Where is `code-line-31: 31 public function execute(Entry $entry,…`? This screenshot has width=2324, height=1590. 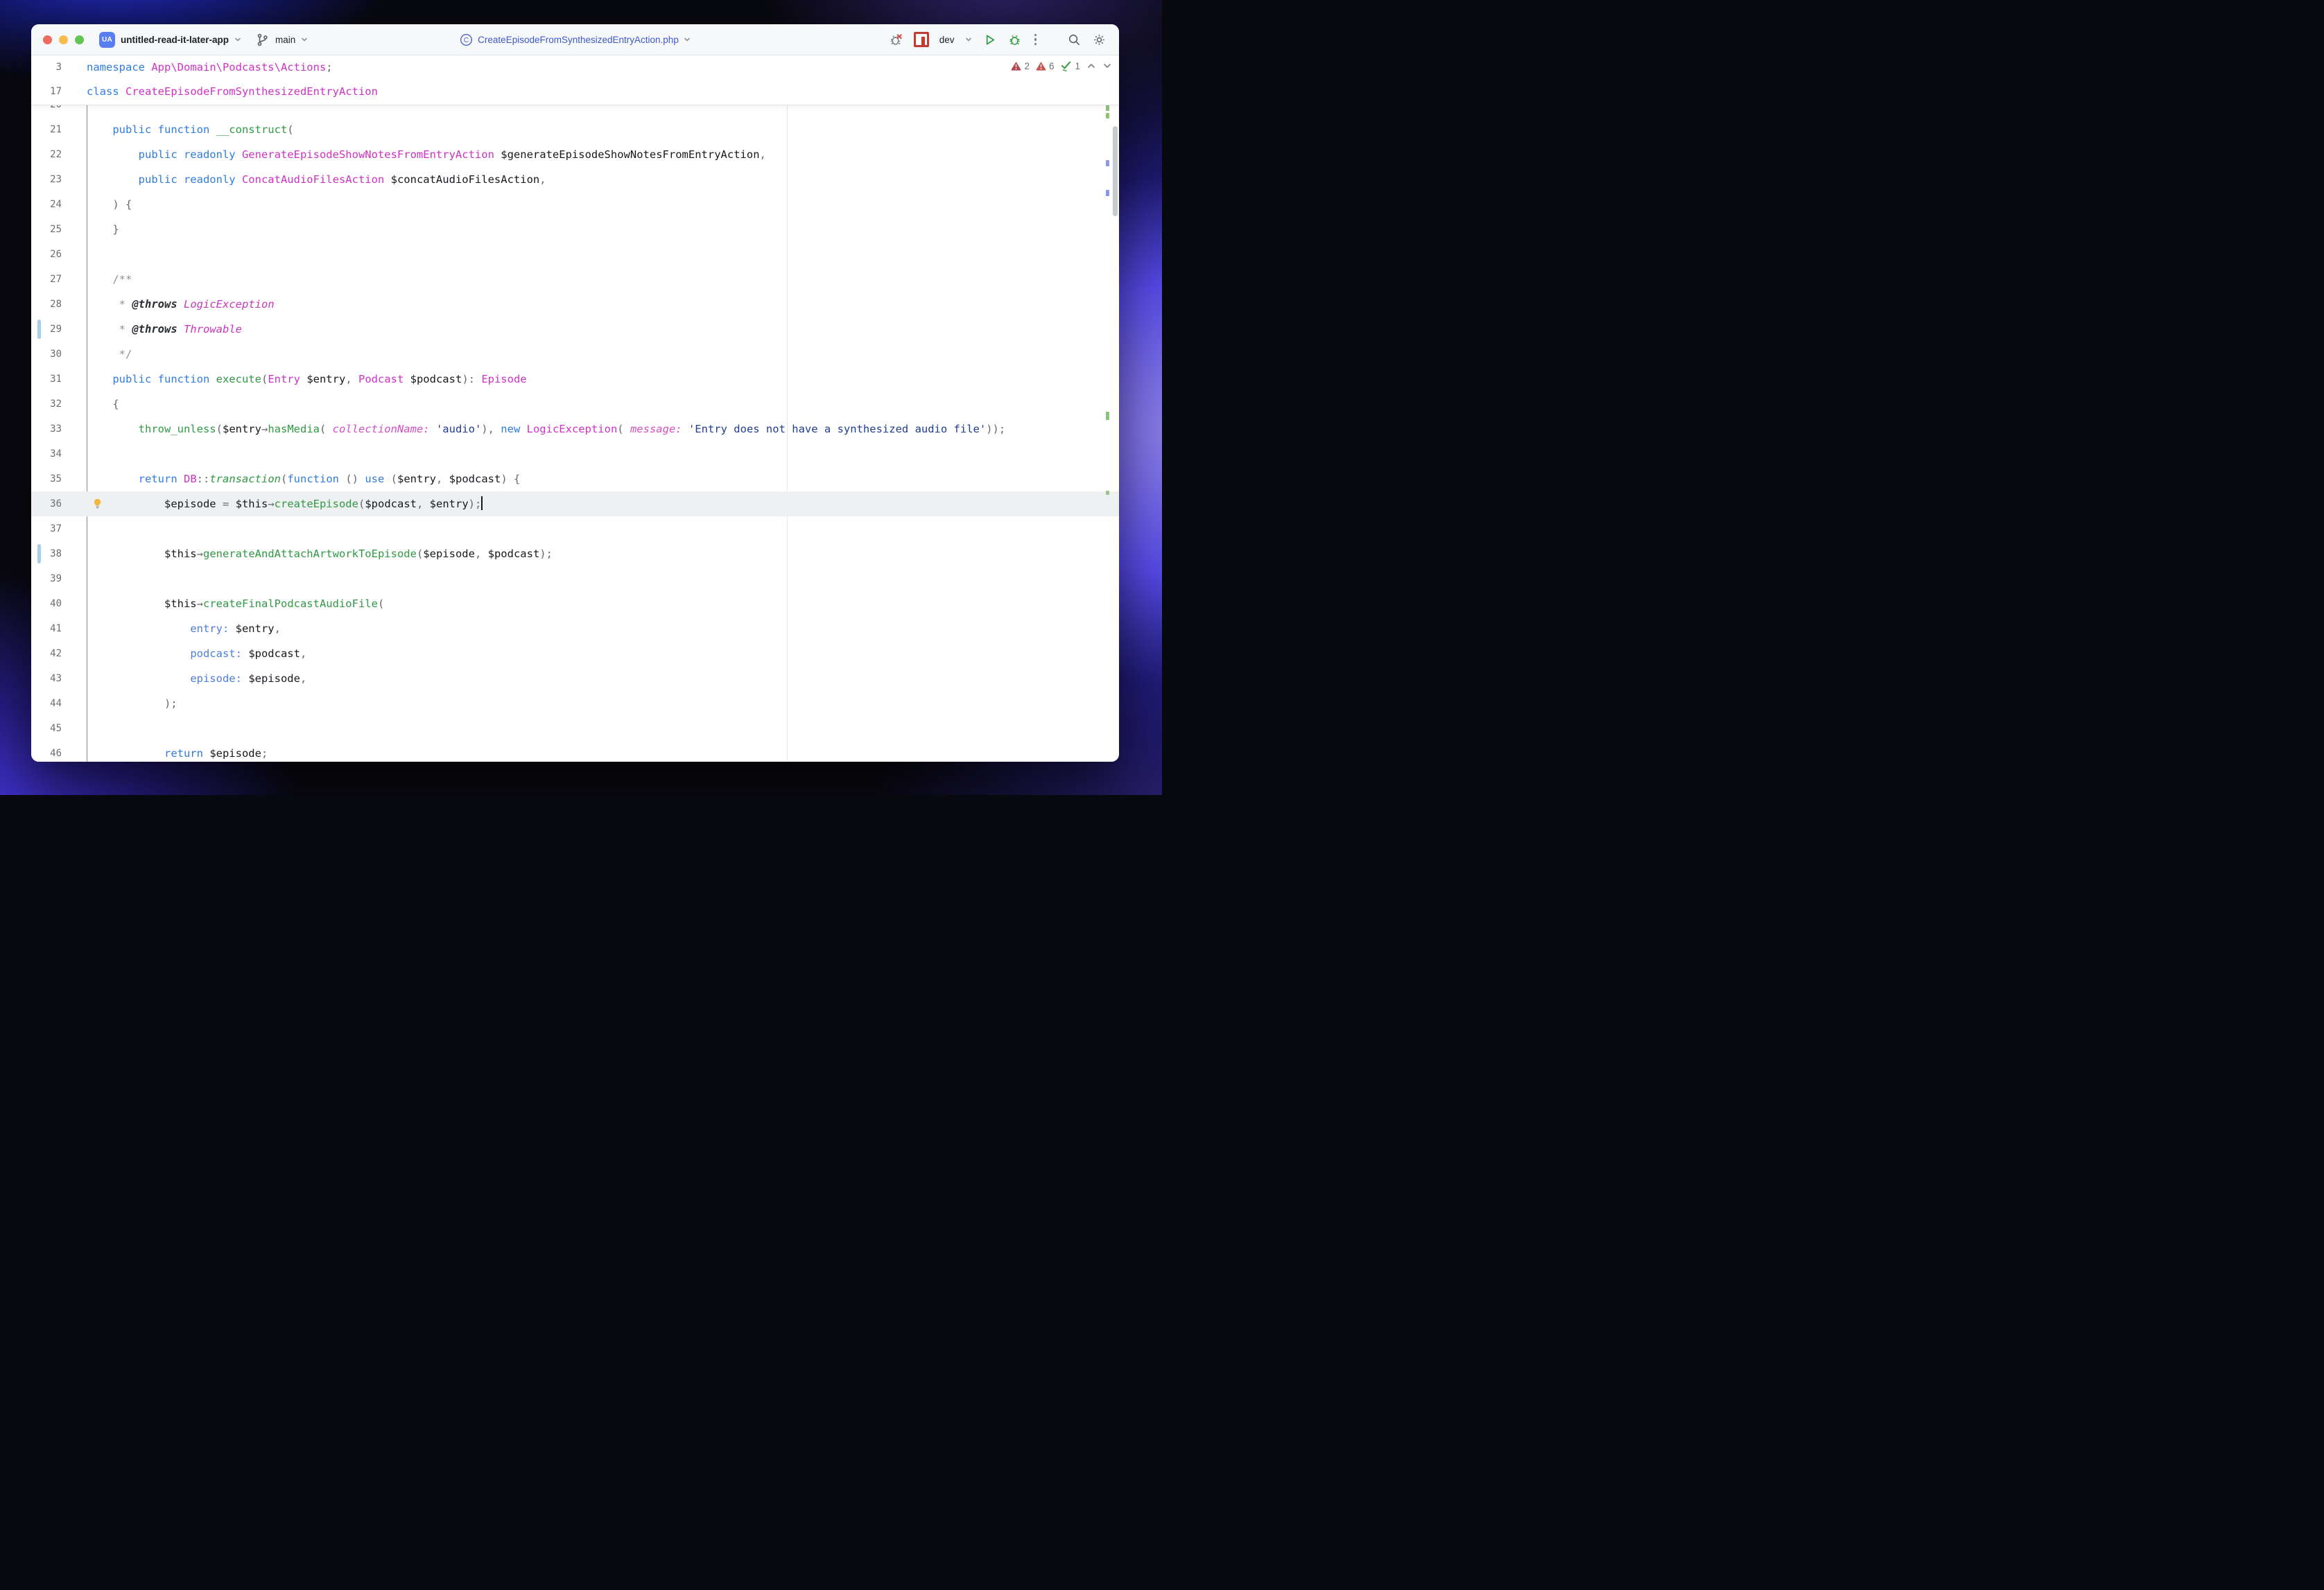
code-line-31: 31 public function execute(Entry $entry,… is located at coordinates (575, 379).